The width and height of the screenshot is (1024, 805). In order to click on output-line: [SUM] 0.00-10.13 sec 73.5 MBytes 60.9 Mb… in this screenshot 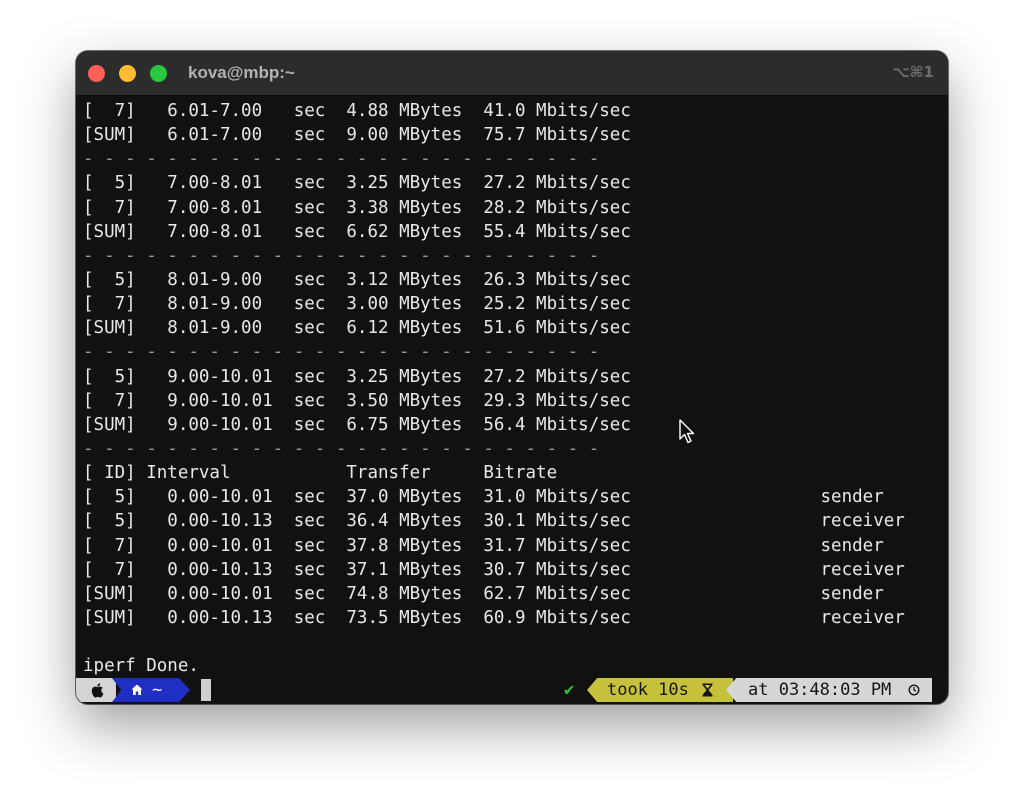, I will do `click(494, 617)`.